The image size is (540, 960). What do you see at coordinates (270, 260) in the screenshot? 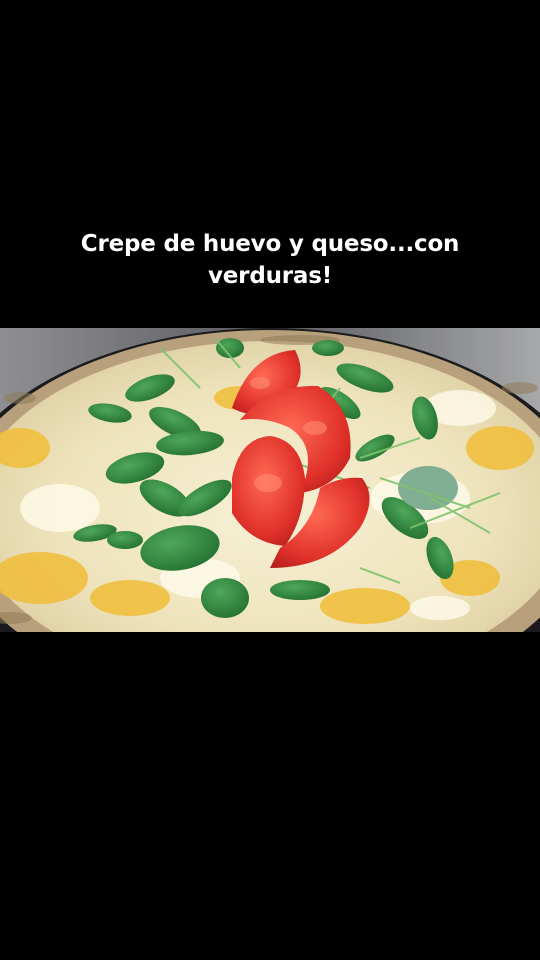
I see `story-caption: Crepe de huevo y queso...con verduras!` at bounding box center [270, 260].